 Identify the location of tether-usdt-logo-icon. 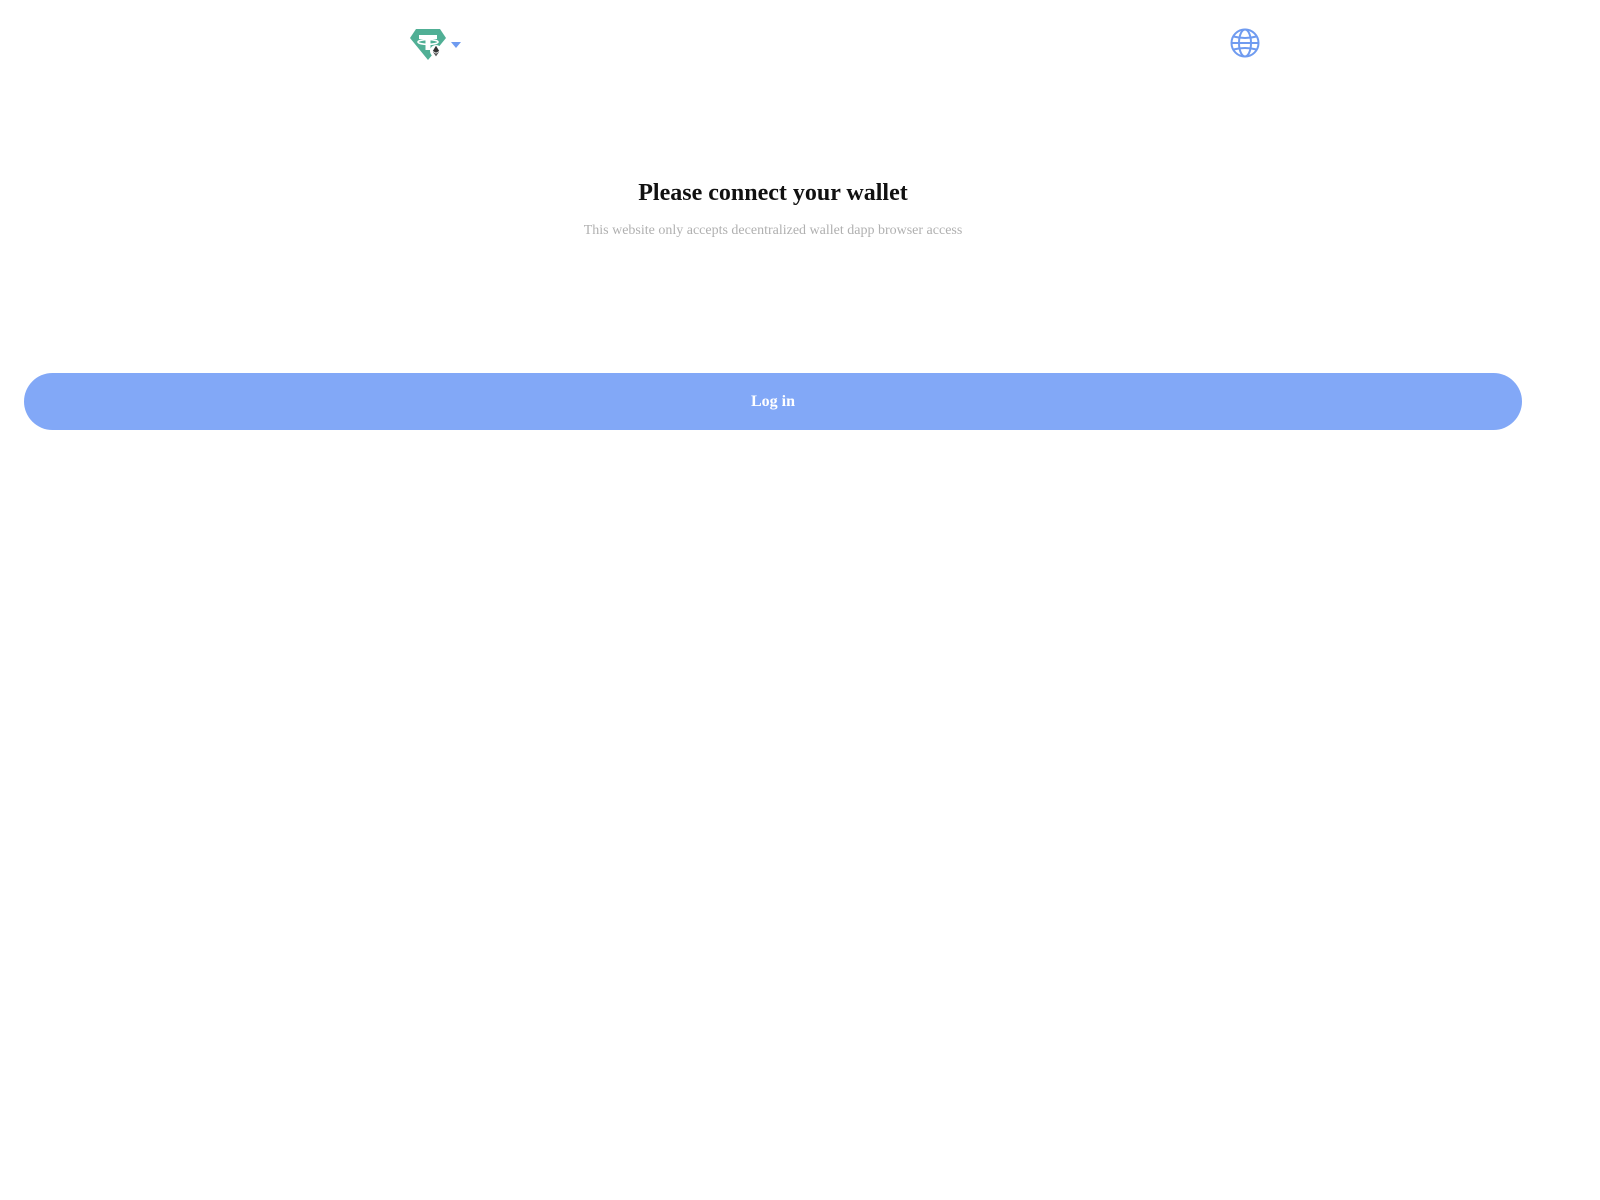
(428, 44).